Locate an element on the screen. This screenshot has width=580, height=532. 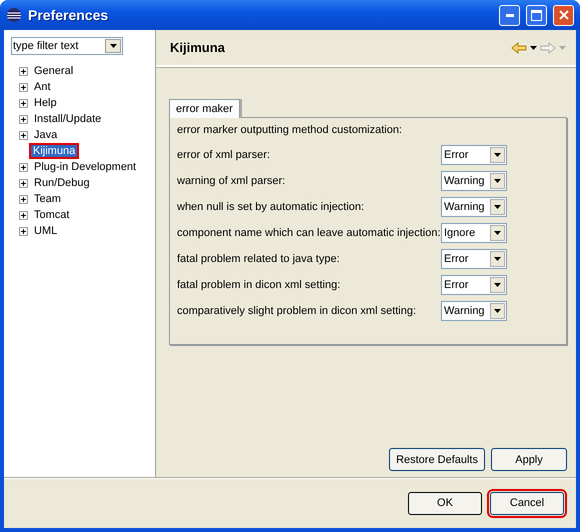
minimize-icon is located at coordinates (510, 15).